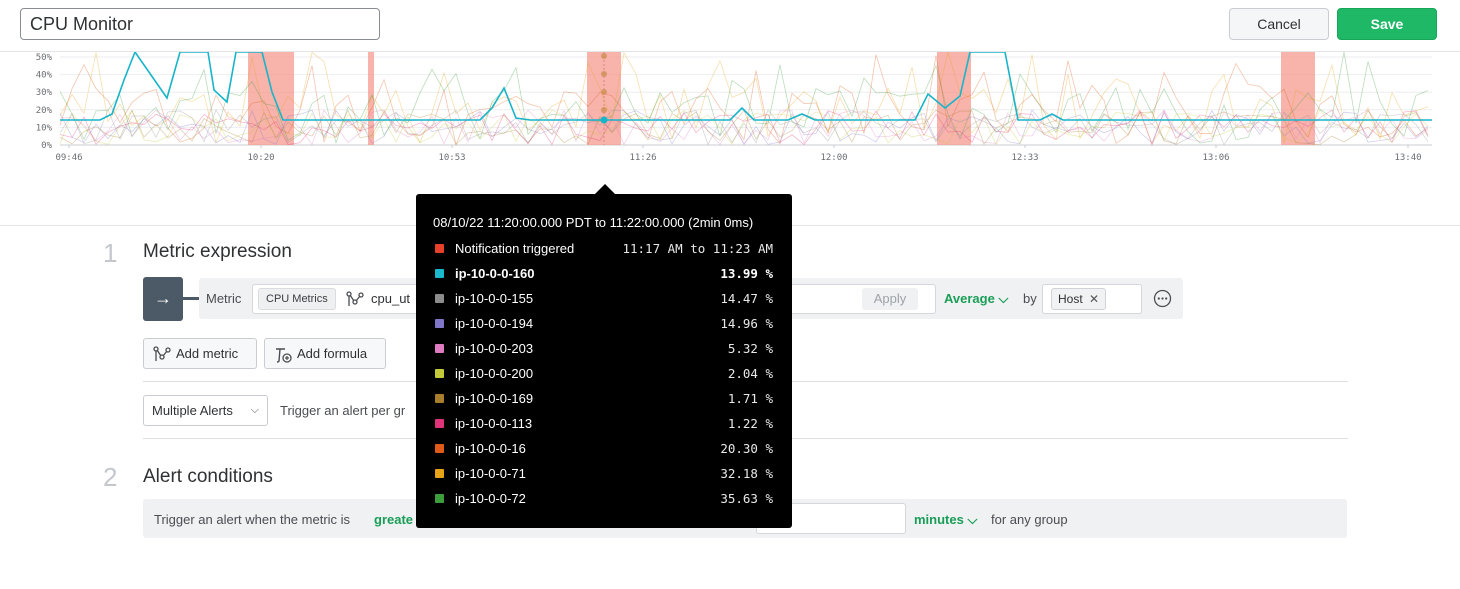 This screenshot has height=589, width=1460. What do you see at coordinates (1215, 158) in the screenshot?
I see `x-tick-label: 13:06` at bounding box center [1215, 158].